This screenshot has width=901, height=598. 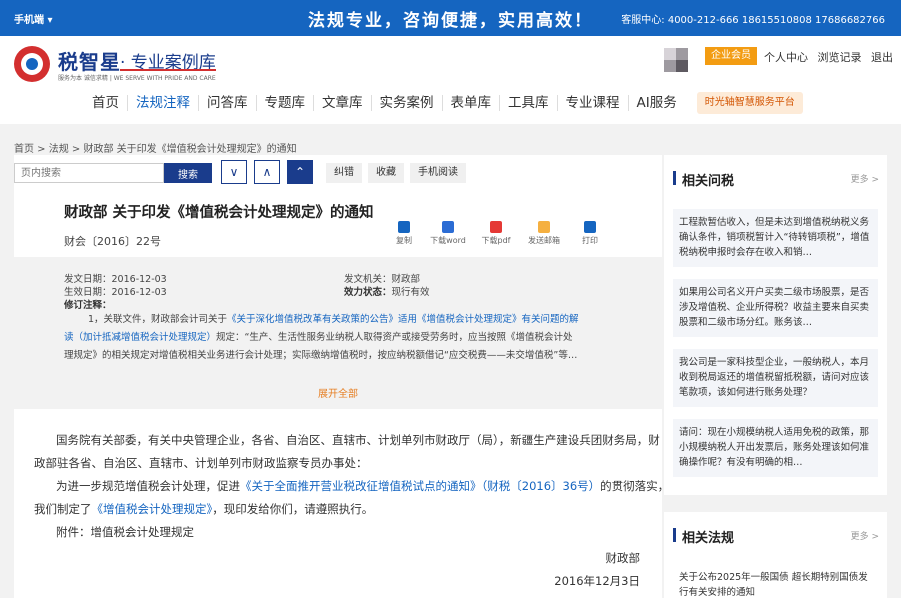 I want to click on user-links: 个人中心 浏览记录 退出, so click(x=831, y=57).